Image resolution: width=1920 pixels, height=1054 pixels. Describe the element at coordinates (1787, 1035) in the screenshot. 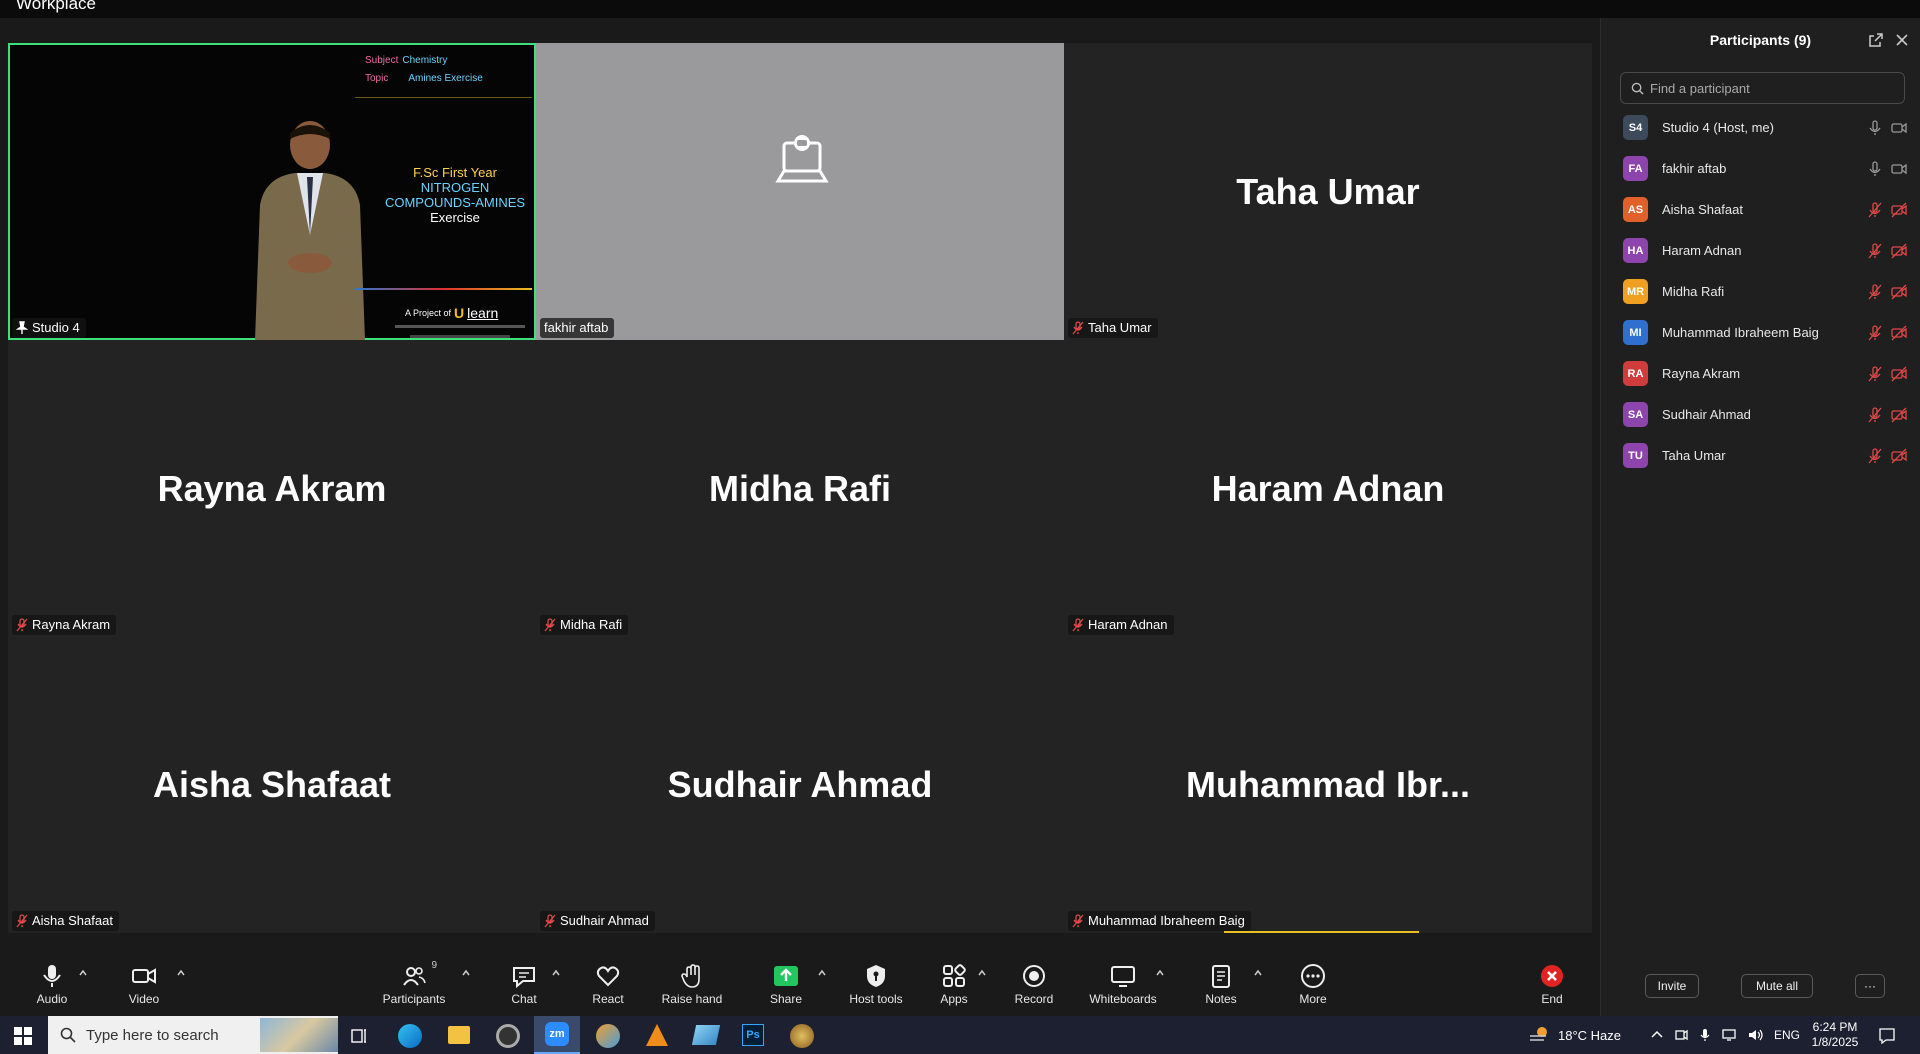

I see `language-indicator: ENG` at that location.